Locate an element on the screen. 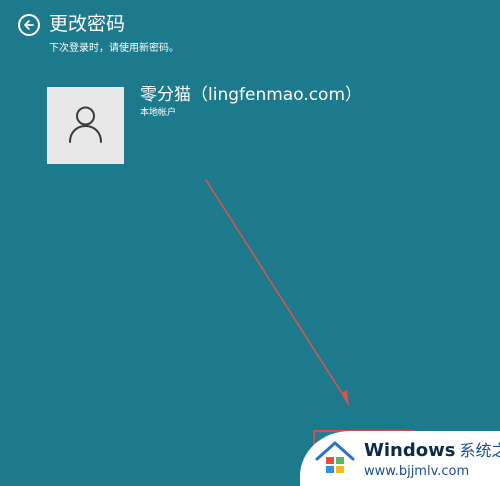 The width and height of the screenshot is (500, 486). user-silhouette-icon is located at coordinates (85, 124).